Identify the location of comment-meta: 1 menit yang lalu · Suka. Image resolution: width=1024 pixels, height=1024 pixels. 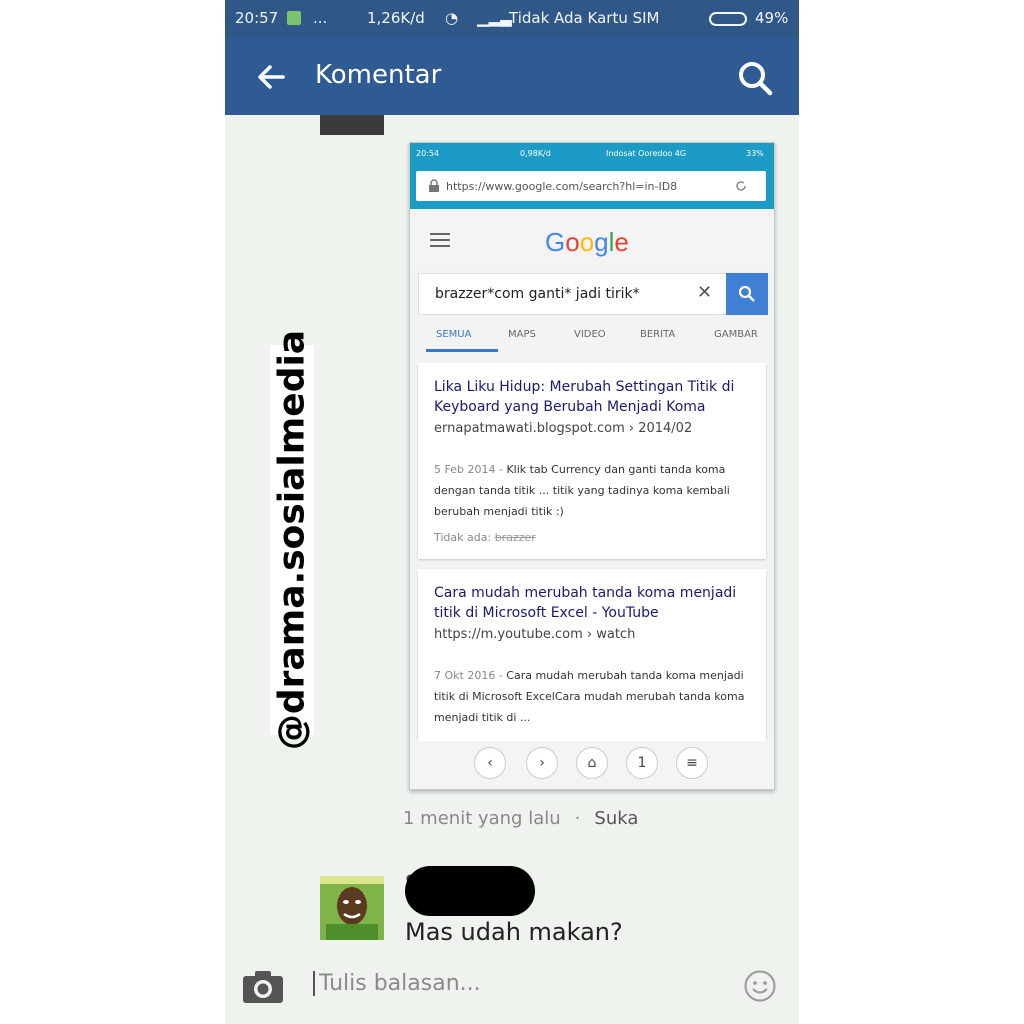
(520, 818).